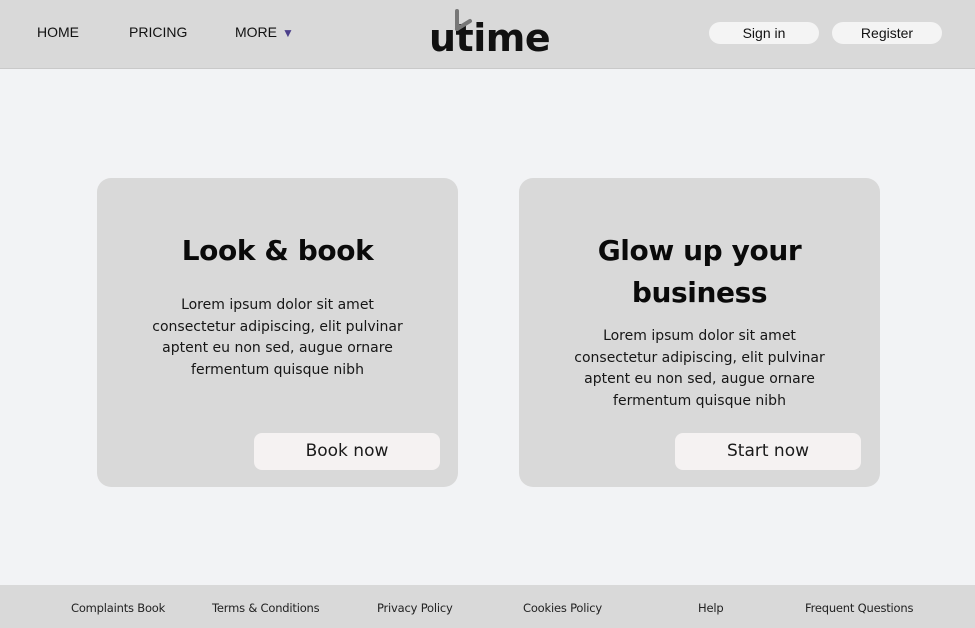  I want to click on nav-more-dropdown: MORE ▼, so click(264, 32).